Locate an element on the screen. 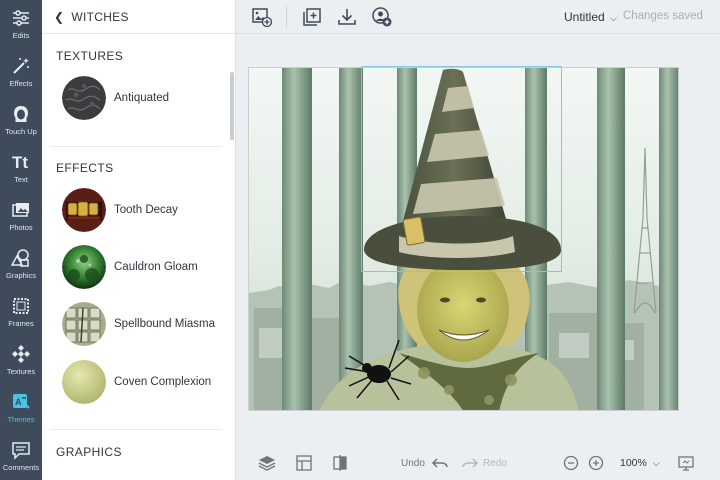 The image size is (720, 480). list-item-tooth-decay: Tooth Decay is located at coordinates (147, 210).